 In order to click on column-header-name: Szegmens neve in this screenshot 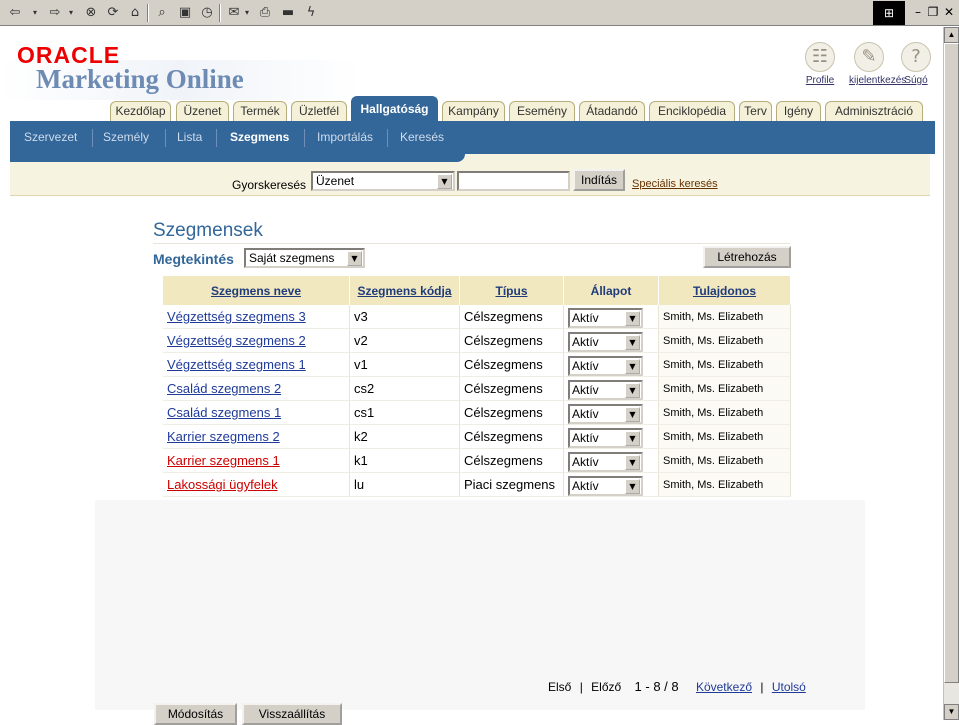, I will do `click(256, 290)`.